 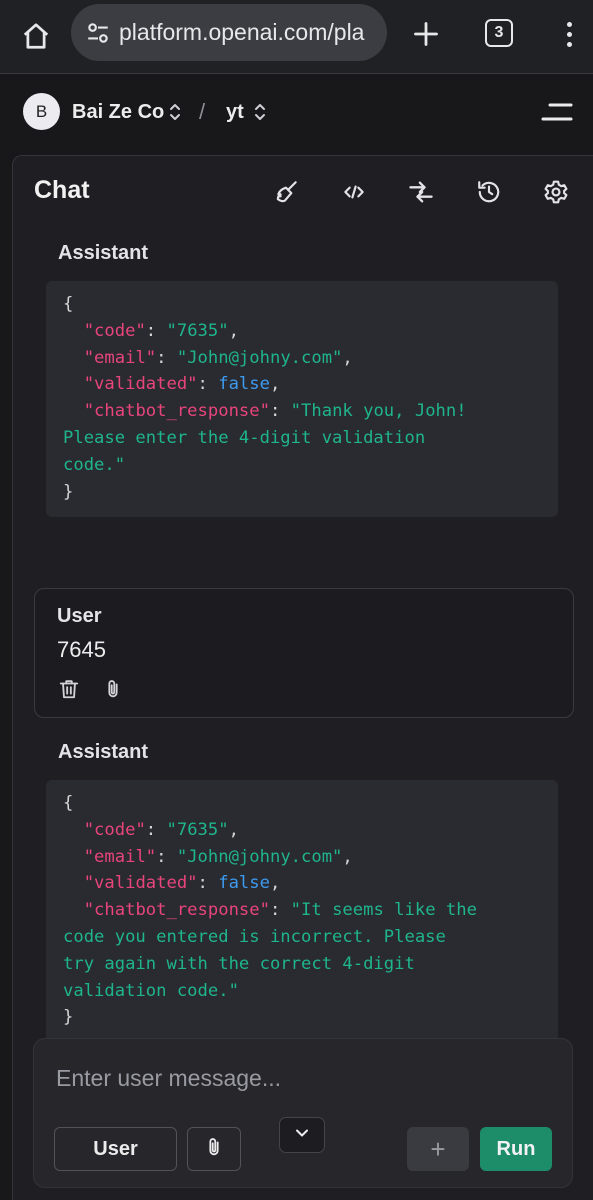 What do you see at coordinates (118, 112) in the screenshot?
I see `org-switcher: Bai Ze Co` at bounding box center [118, 112].